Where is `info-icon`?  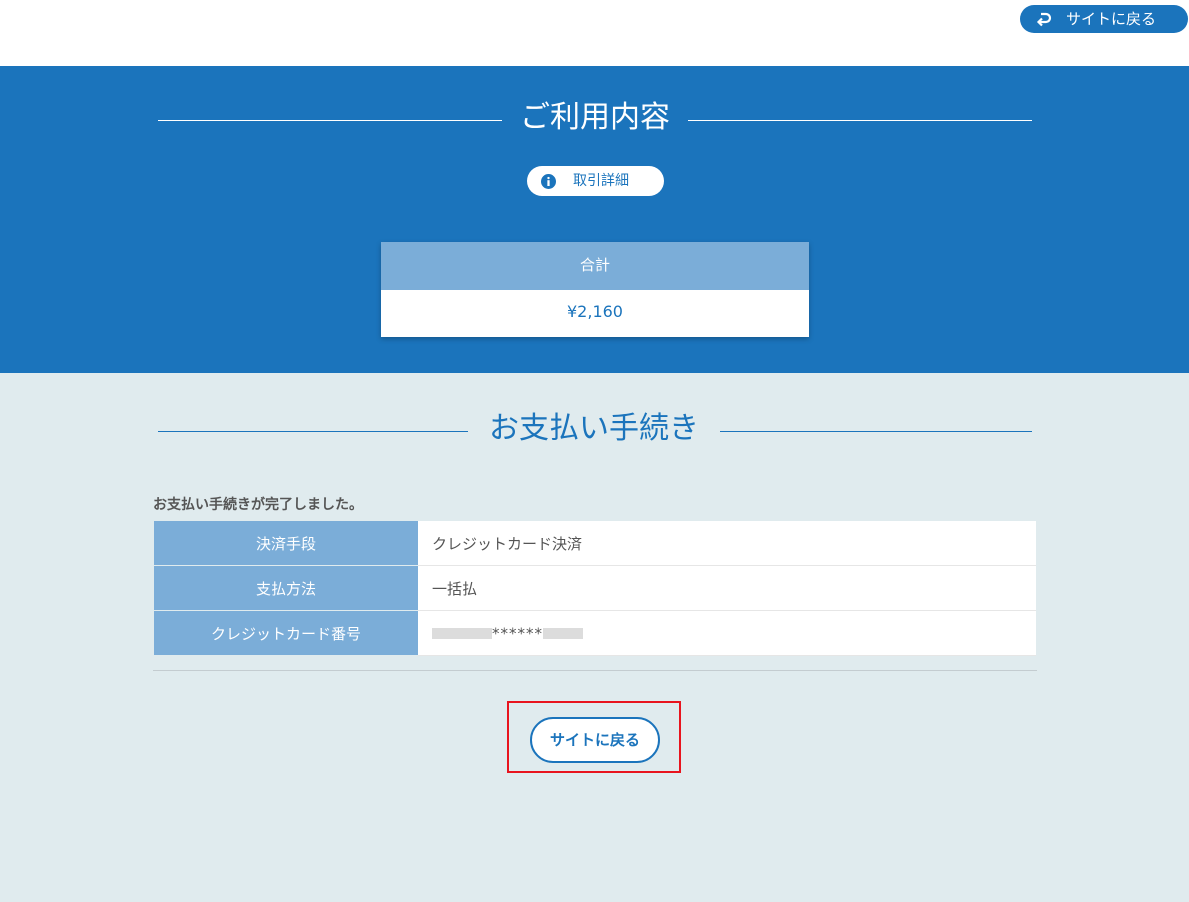 info-icon is located at coordinates (548, 181).